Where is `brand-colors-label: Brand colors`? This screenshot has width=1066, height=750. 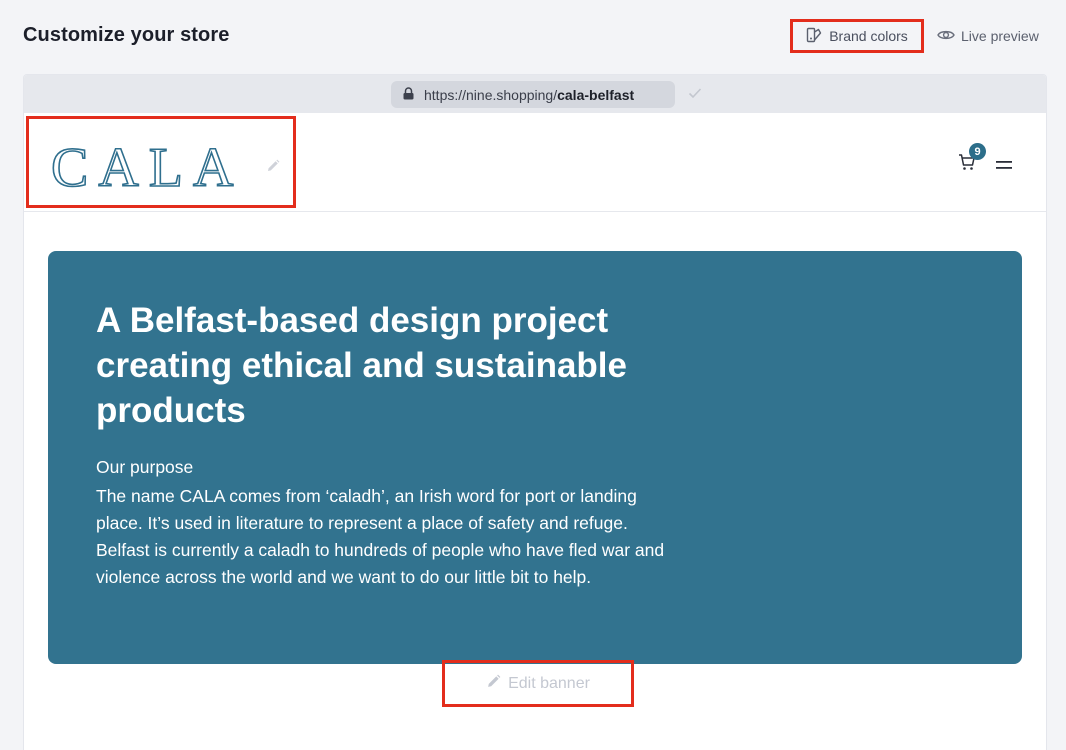 brand-colors-label: Brand colors is located at coordinates (868, 36).